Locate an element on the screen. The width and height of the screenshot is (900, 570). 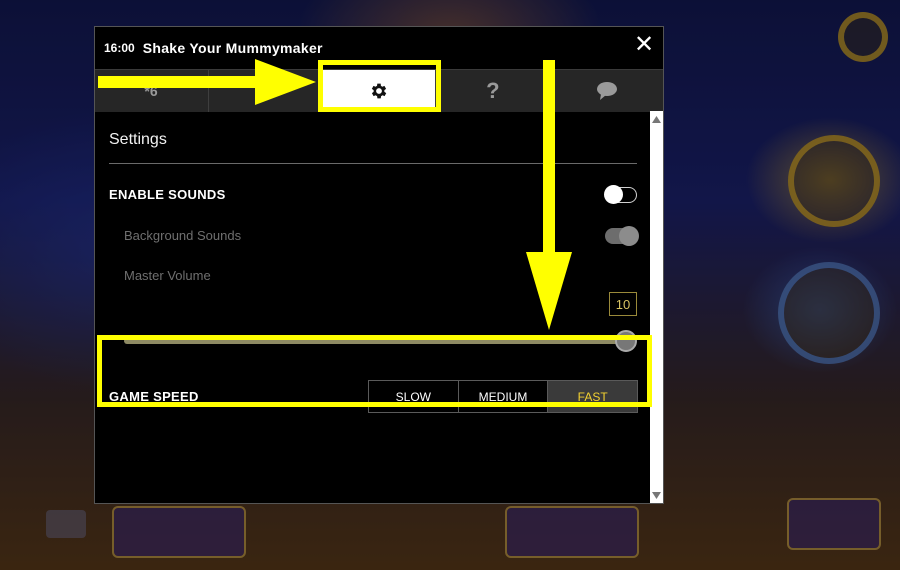
tab-info is located at coordinates (266, 91).